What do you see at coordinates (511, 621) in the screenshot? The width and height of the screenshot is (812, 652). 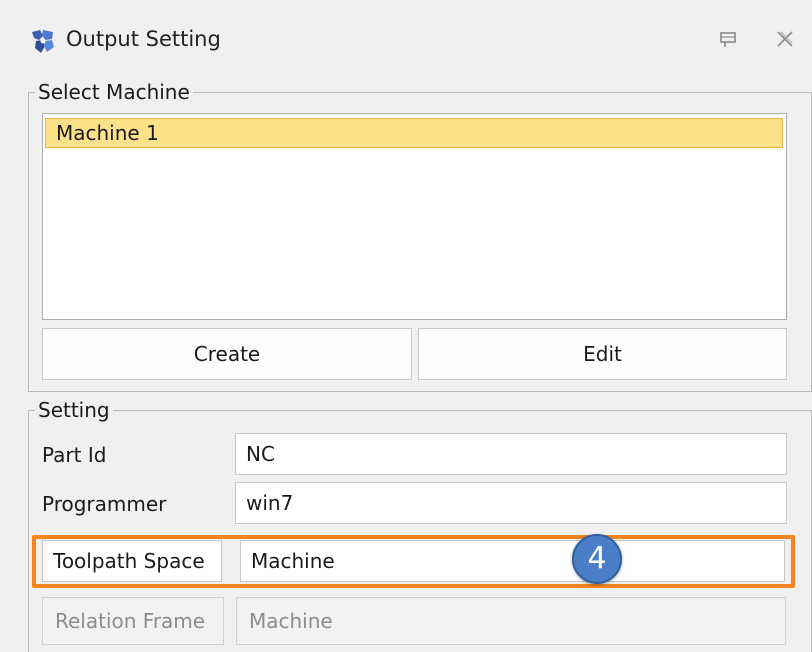 I see `relation-frame-input: Machine` at bounding box center [511, 621].